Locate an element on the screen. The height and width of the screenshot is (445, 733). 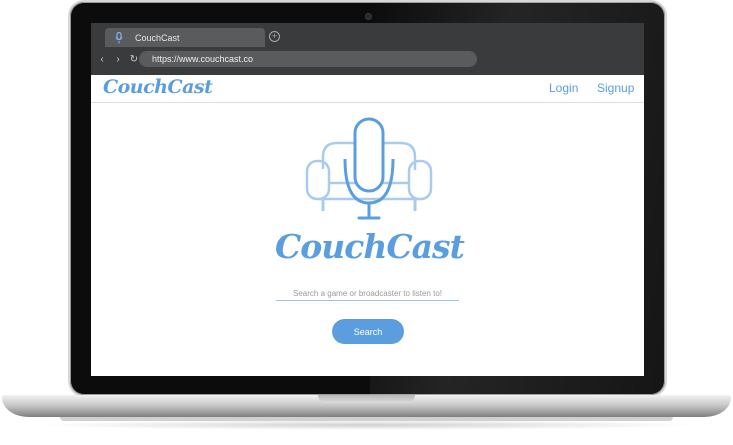
couch-microphone-icon is located at coordinates (369, 168).